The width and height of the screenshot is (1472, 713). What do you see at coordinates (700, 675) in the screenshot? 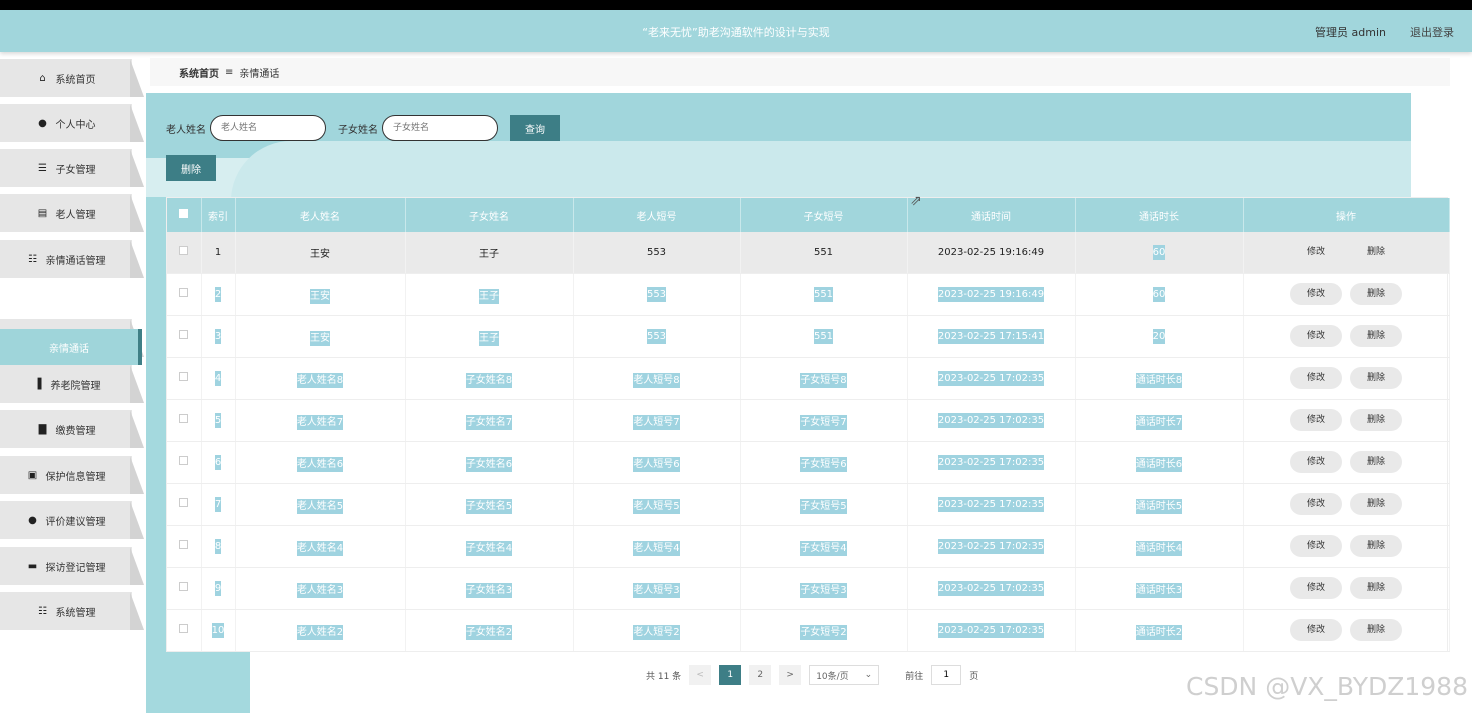
I see `prev-page-button: <` at bounding box center [700, 675].